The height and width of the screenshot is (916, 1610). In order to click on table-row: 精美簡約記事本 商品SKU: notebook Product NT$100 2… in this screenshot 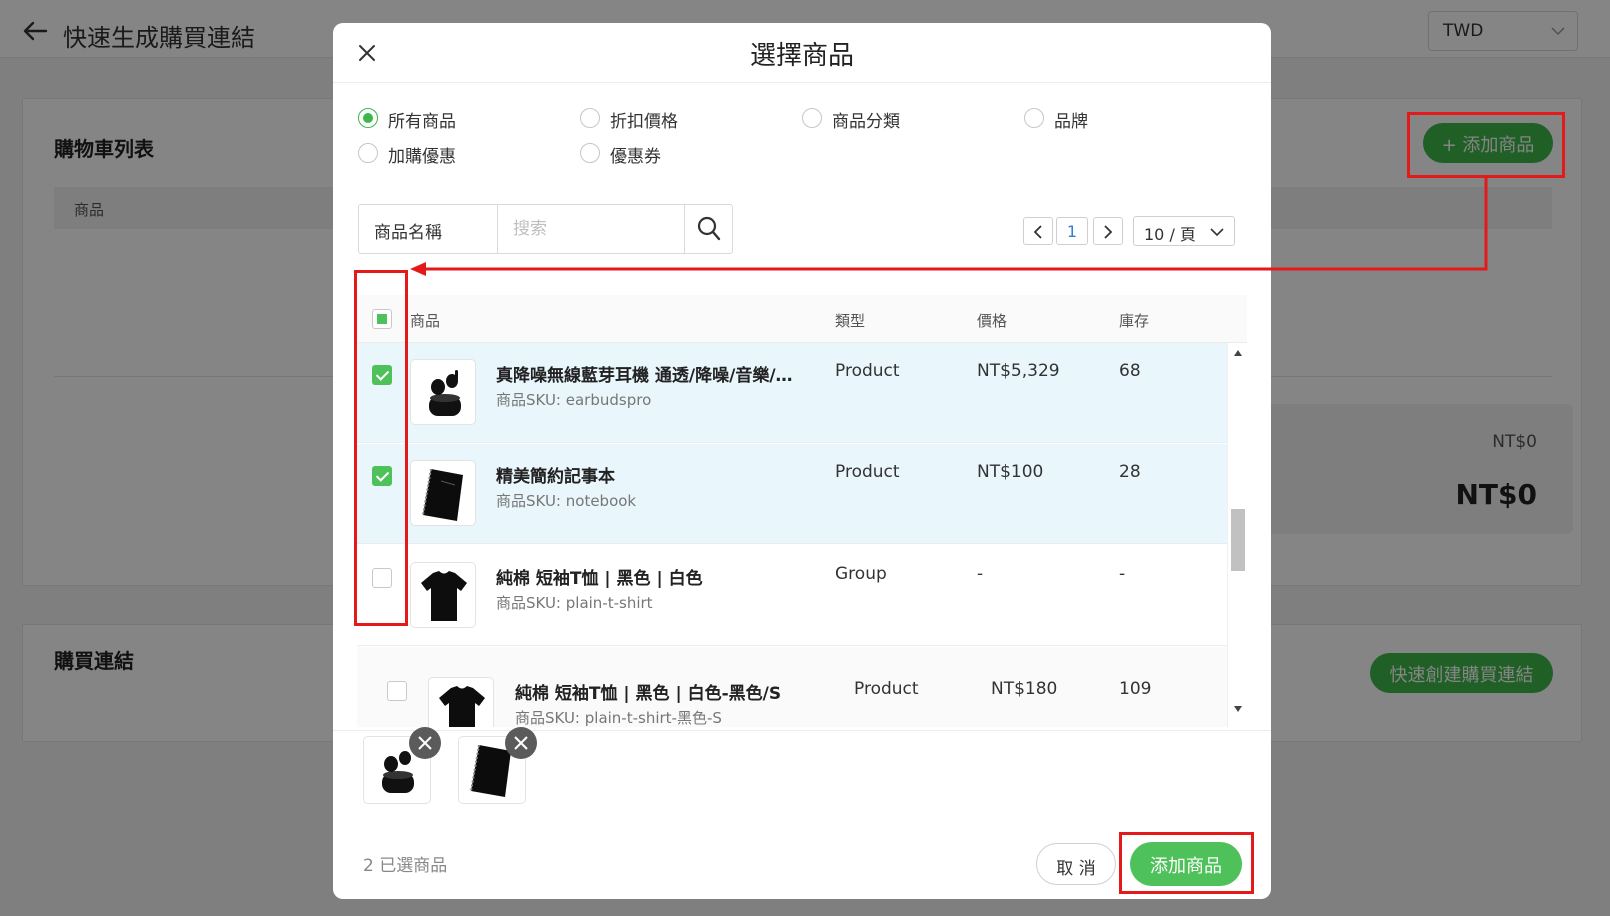, I will do `click(792, 494)`.